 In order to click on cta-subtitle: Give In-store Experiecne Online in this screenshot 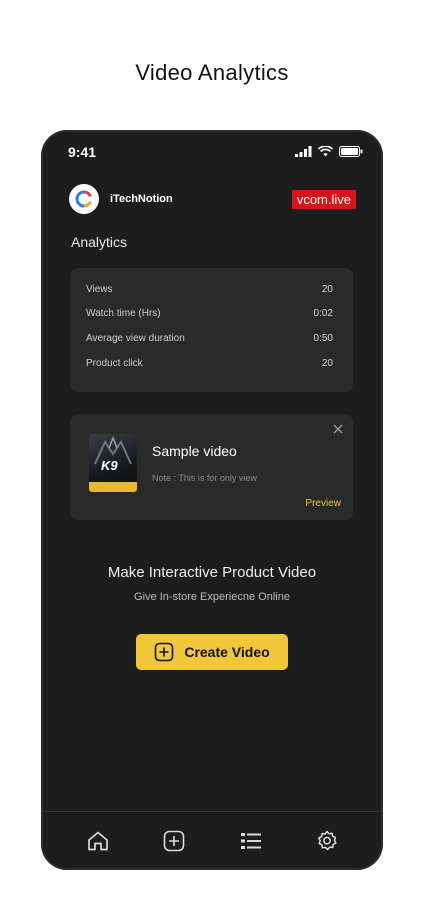, I will do `click(212, 597)`.